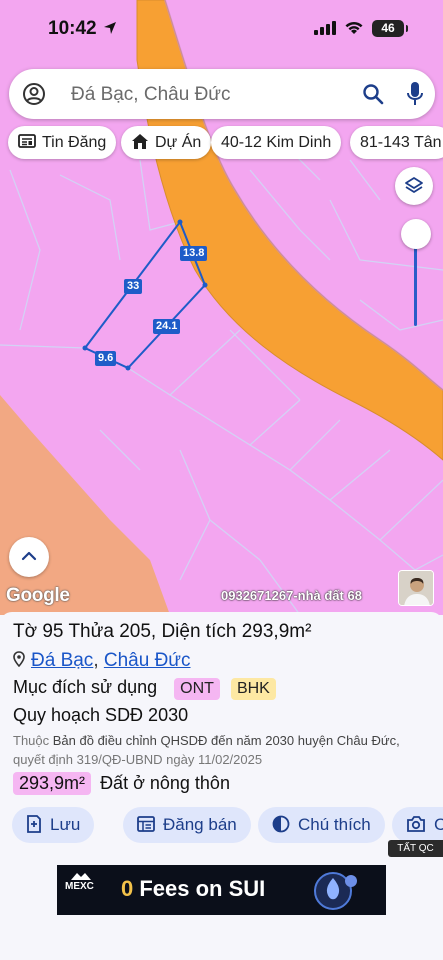 The image size is (443, 960). What do you see at coordinates (91, 631) in the screenshot?
I see `plot-label: Thửa` at bounding box center [91, 631].